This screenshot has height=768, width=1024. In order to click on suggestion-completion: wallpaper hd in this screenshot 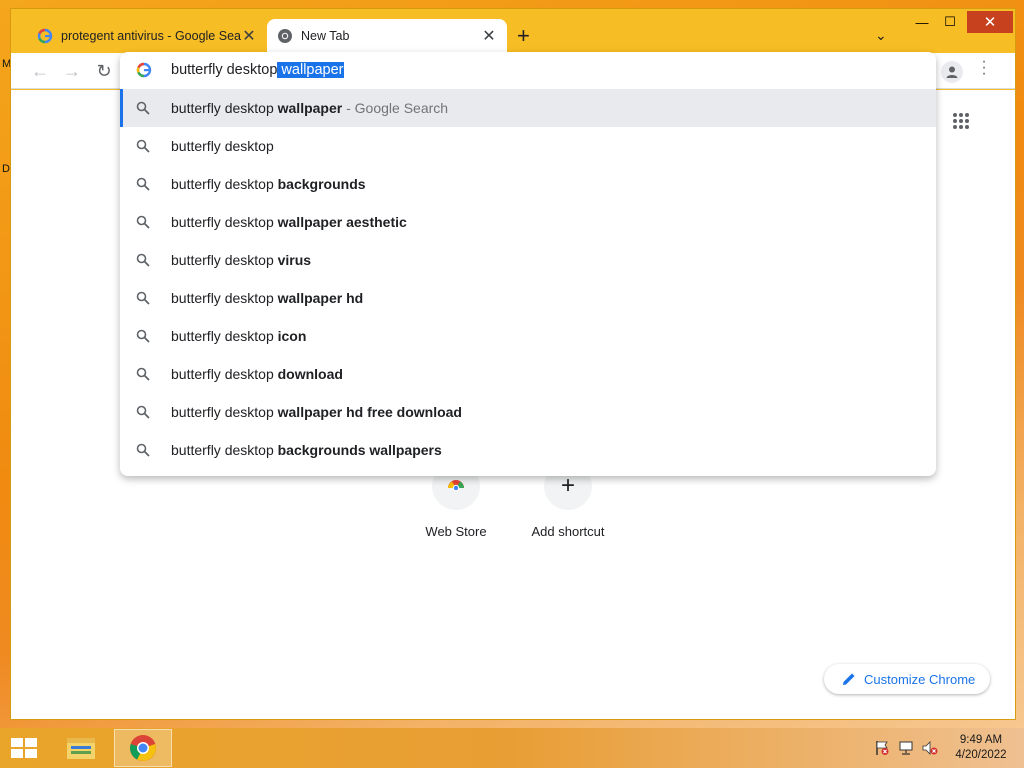, I will do `click(320, 298)`.